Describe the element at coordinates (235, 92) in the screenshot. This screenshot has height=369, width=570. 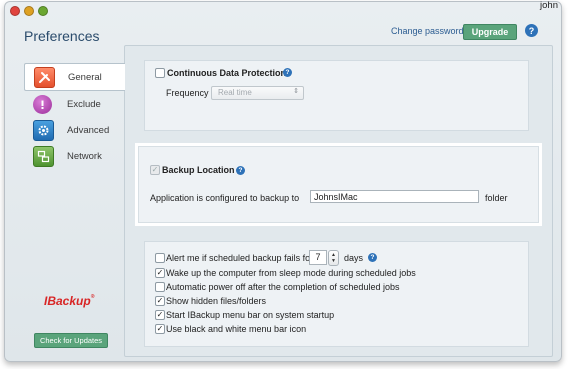
I see `frequency-value: Real time` at that location.